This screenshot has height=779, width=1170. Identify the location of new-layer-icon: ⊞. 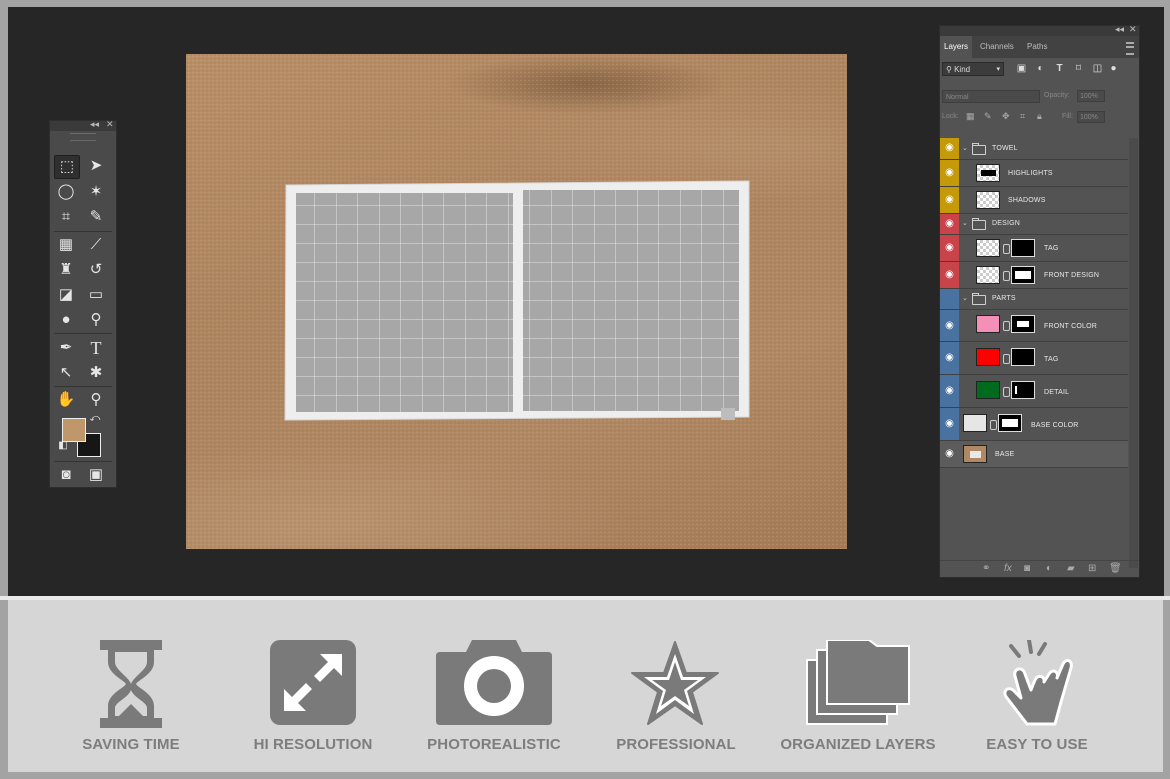
(1092, 569).